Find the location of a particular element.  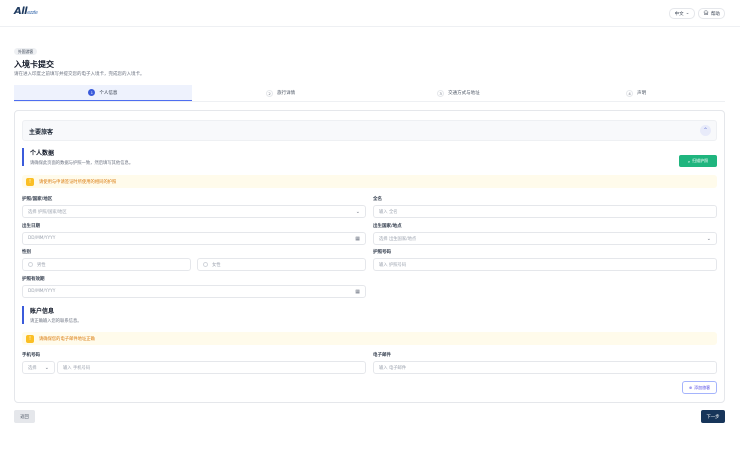

passport-number-input: 输入 护照号码 is located at coordinates (545, 264).